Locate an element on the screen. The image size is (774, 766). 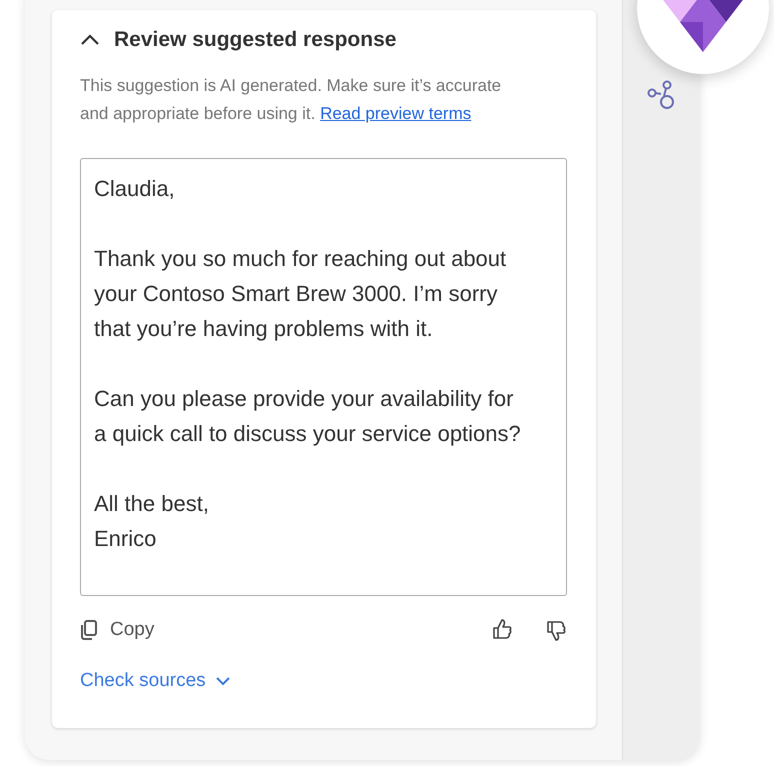
copy-icon is located at coordinates (89, 630).